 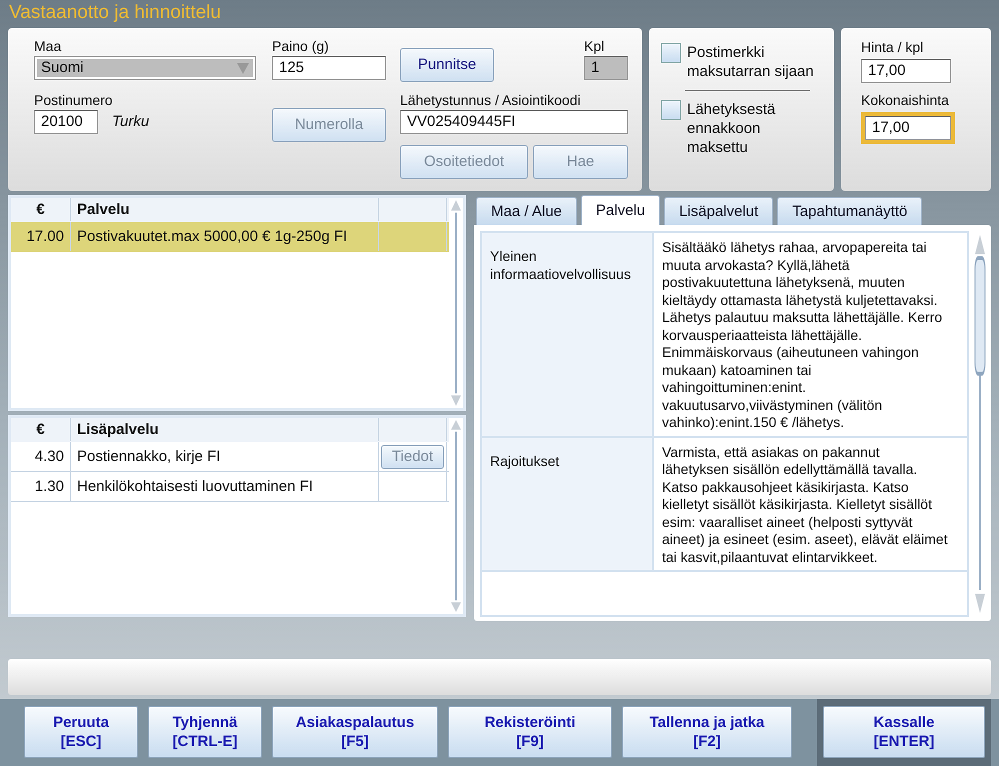 What do you see at coordinates (892, 47) in the screenshot?
I see `field-label: Hinta / kpl` at bounding box center [892, 47].